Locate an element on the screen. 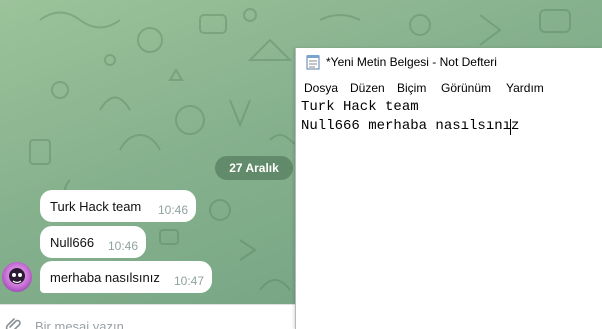 The width and height of the screenshot is (602, 329). paperclip-icon is located at coordinates (13, 322).